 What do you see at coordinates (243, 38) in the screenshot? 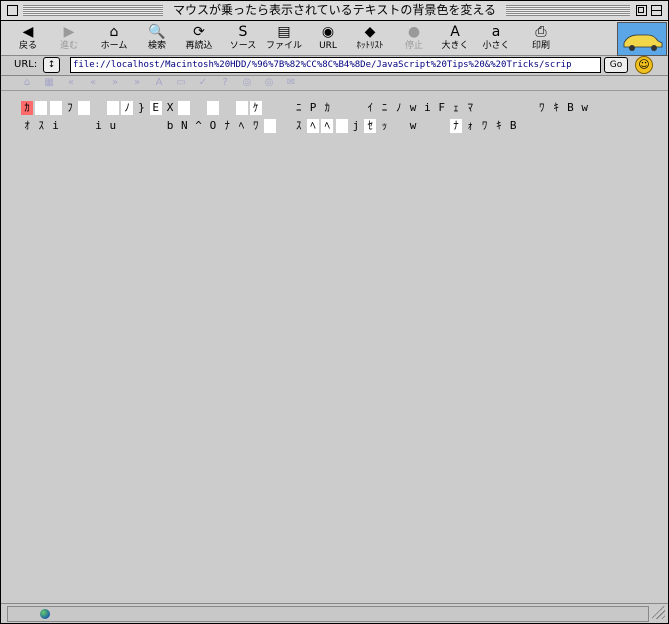
I see `toolbar-button-5: S ソース` at bounding box center [243, 38].